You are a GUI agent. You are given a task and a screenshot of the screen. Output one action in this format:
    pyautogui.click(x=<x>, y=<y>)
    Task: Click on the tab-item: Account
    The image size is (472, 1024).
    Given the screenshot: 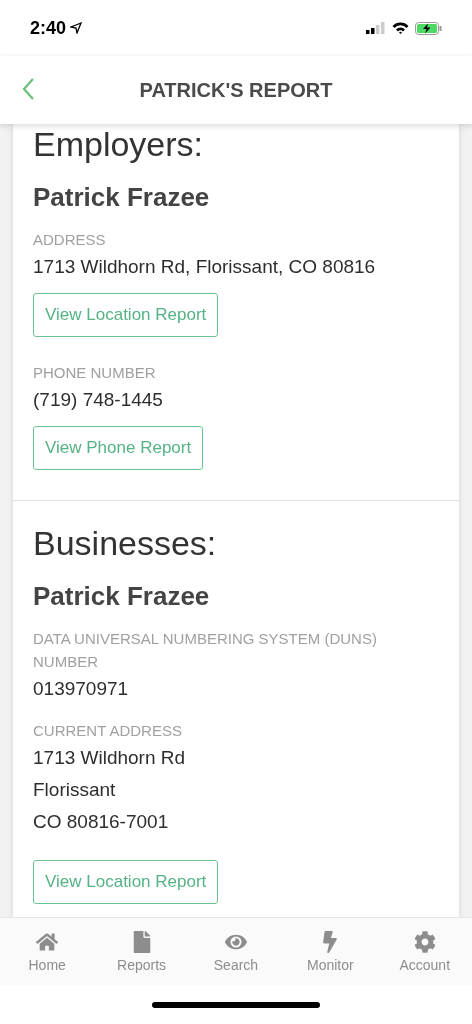 What is the action you would take?
    pyautogui.click(x=424, y=951)
    